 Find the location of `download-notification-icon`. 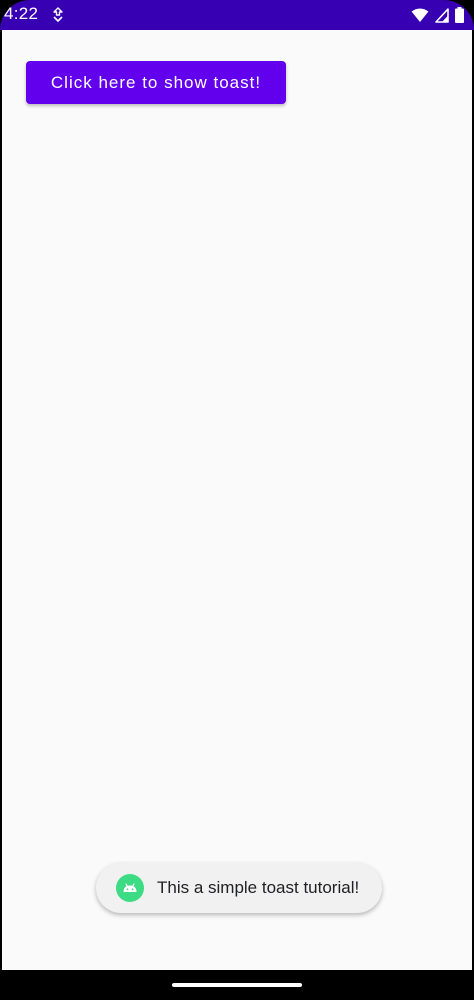

download-notification-icon is located at coordinates (58, 15).